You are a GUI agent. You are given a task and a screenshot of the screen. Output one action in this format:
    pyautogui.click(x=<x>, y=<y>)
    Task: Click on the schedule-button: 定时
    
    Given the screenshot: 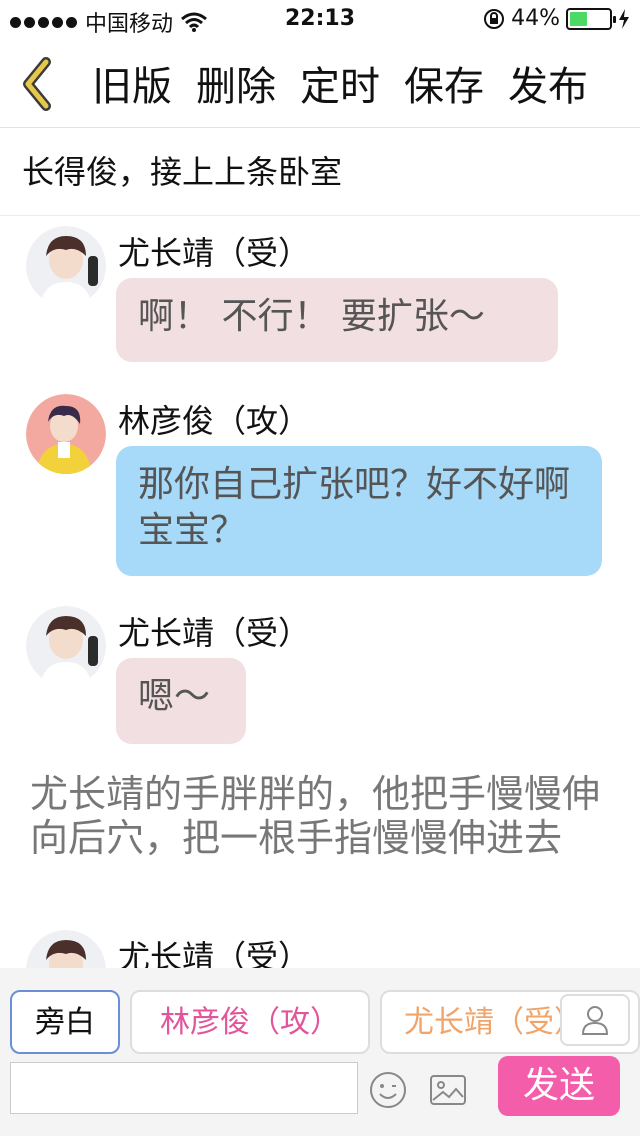 What is the action you would take?
    pyautogui.click(x=340, y=83)
    